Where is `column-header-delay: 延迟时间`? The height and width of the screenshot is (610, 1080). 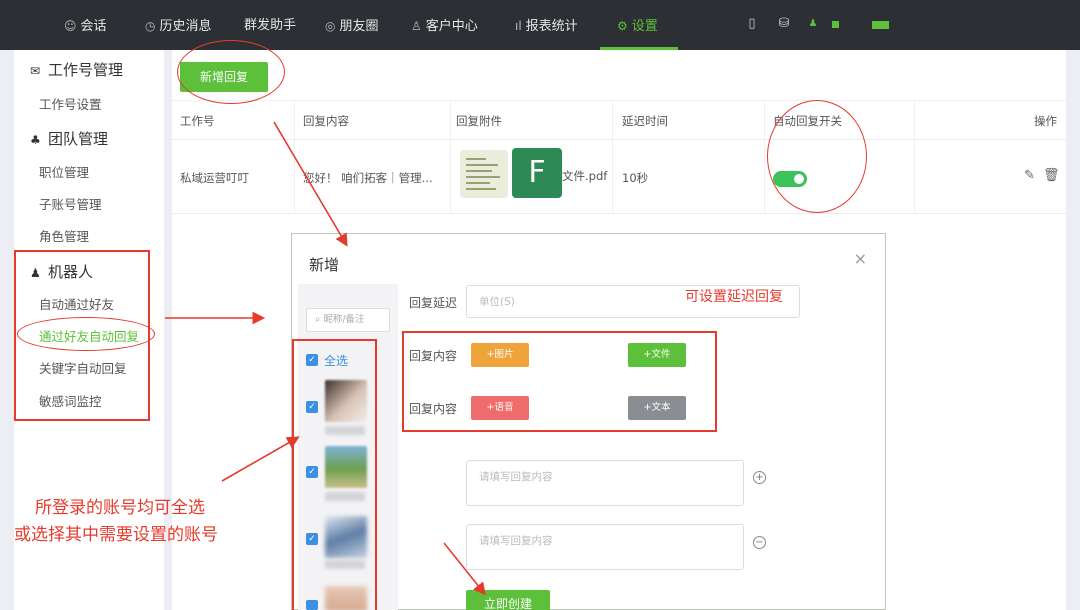 column-header-delay: 延迟时间 is located at coordinates (645, 121).